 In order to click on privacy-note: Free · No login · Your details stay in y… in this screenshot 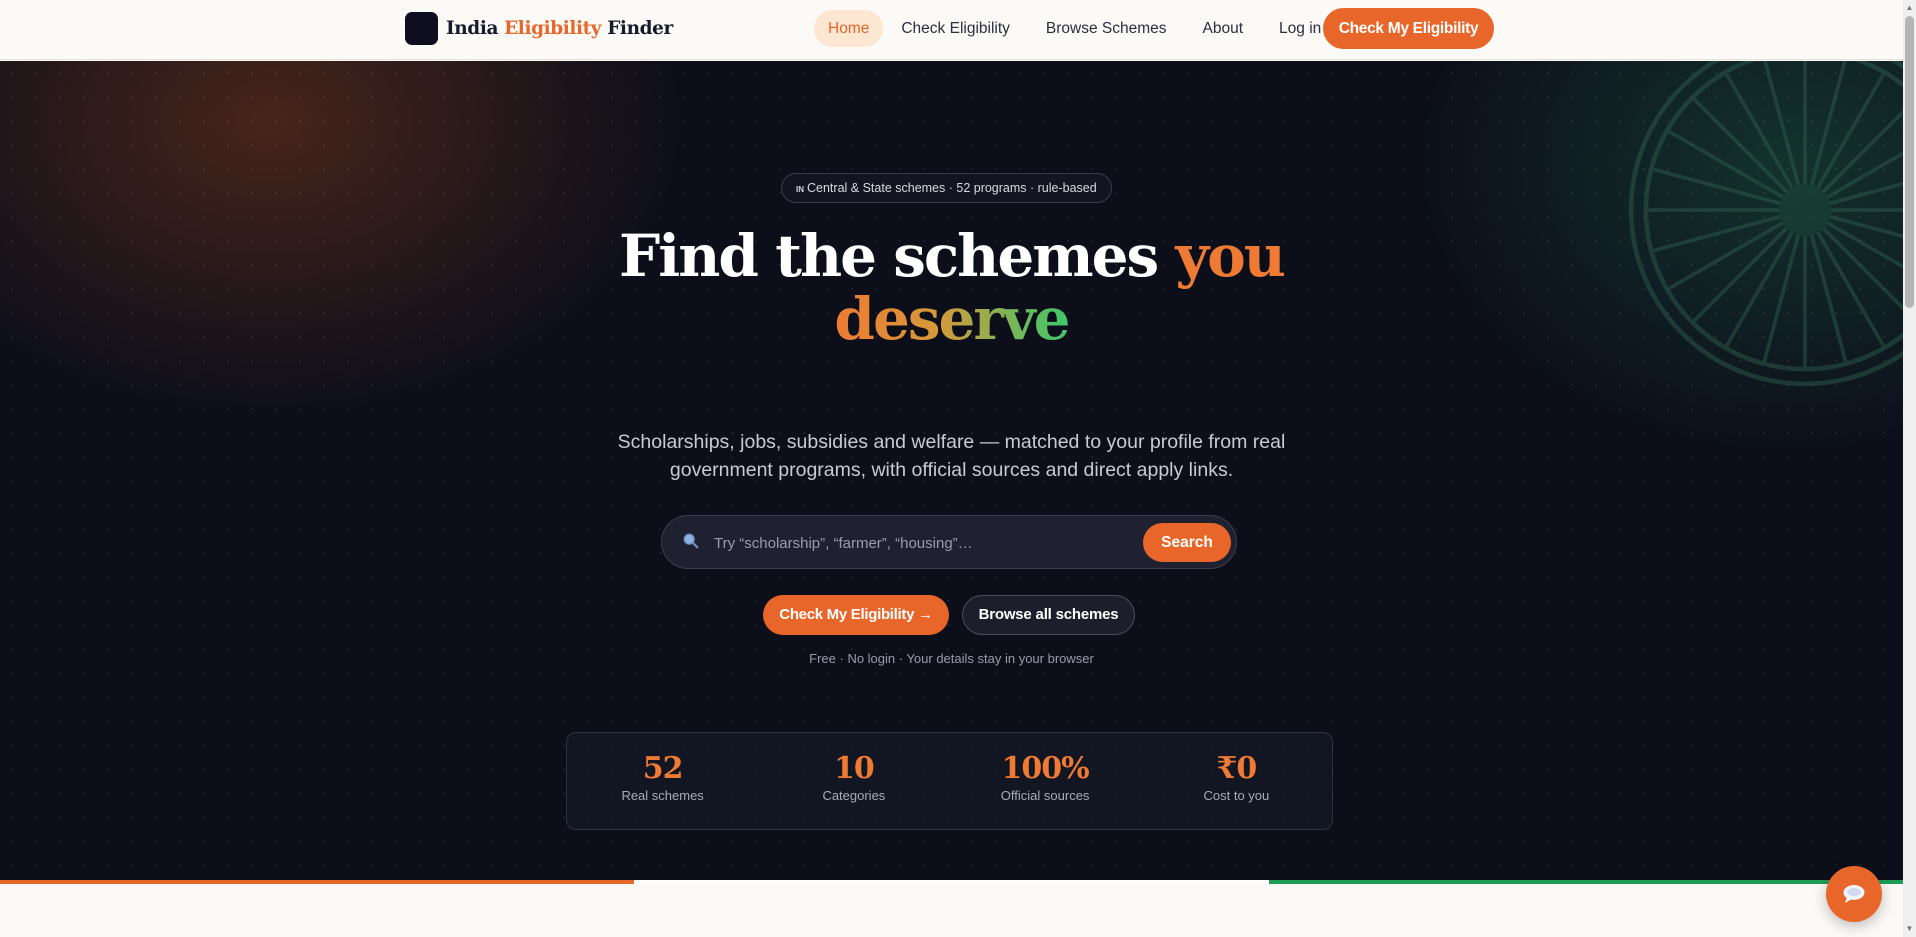, I will do `click(951, 658)`.